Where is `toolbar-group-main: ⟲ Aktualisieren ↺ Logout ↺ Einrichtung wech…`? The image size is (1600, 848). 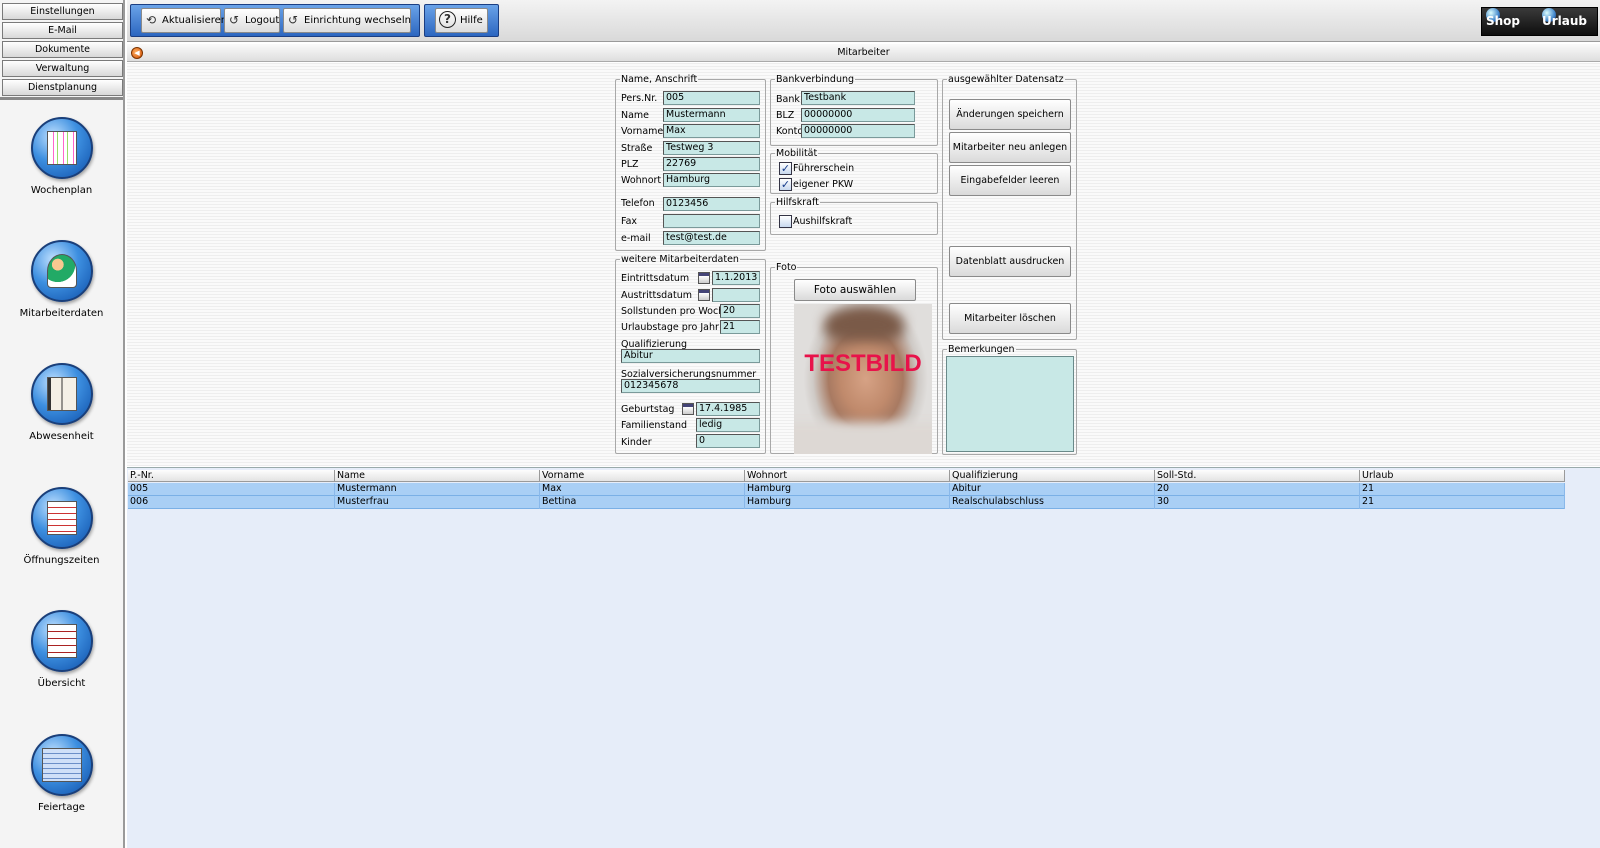
toolbar-group-main: ⟲ Aktualisieren ↺ Logout ↺ Einrichtung wech… is located at coordinates (275, 20).